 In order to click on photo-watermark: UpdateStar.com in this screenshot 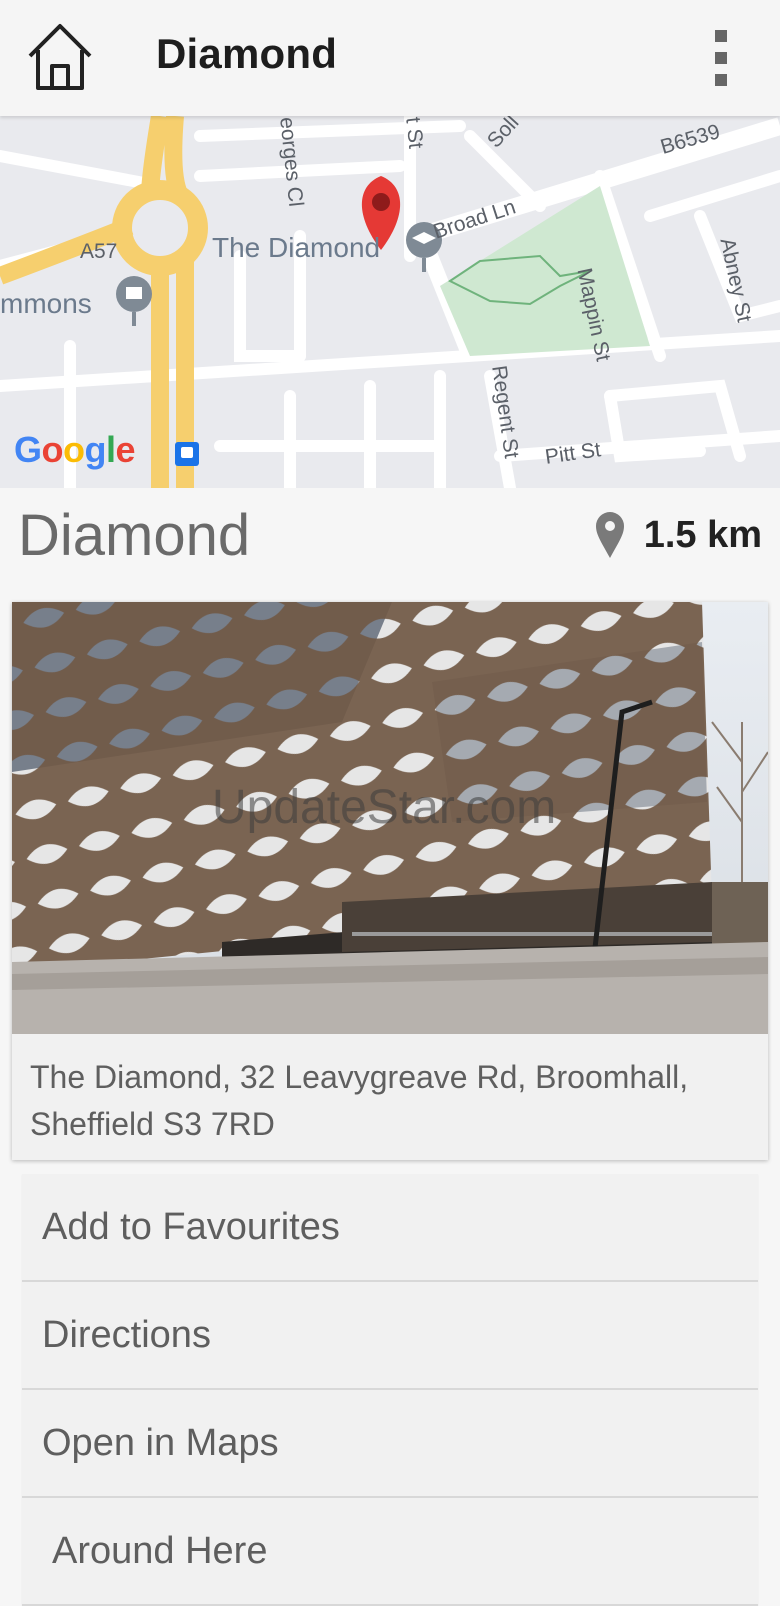, I will do `click(384, 807)`.